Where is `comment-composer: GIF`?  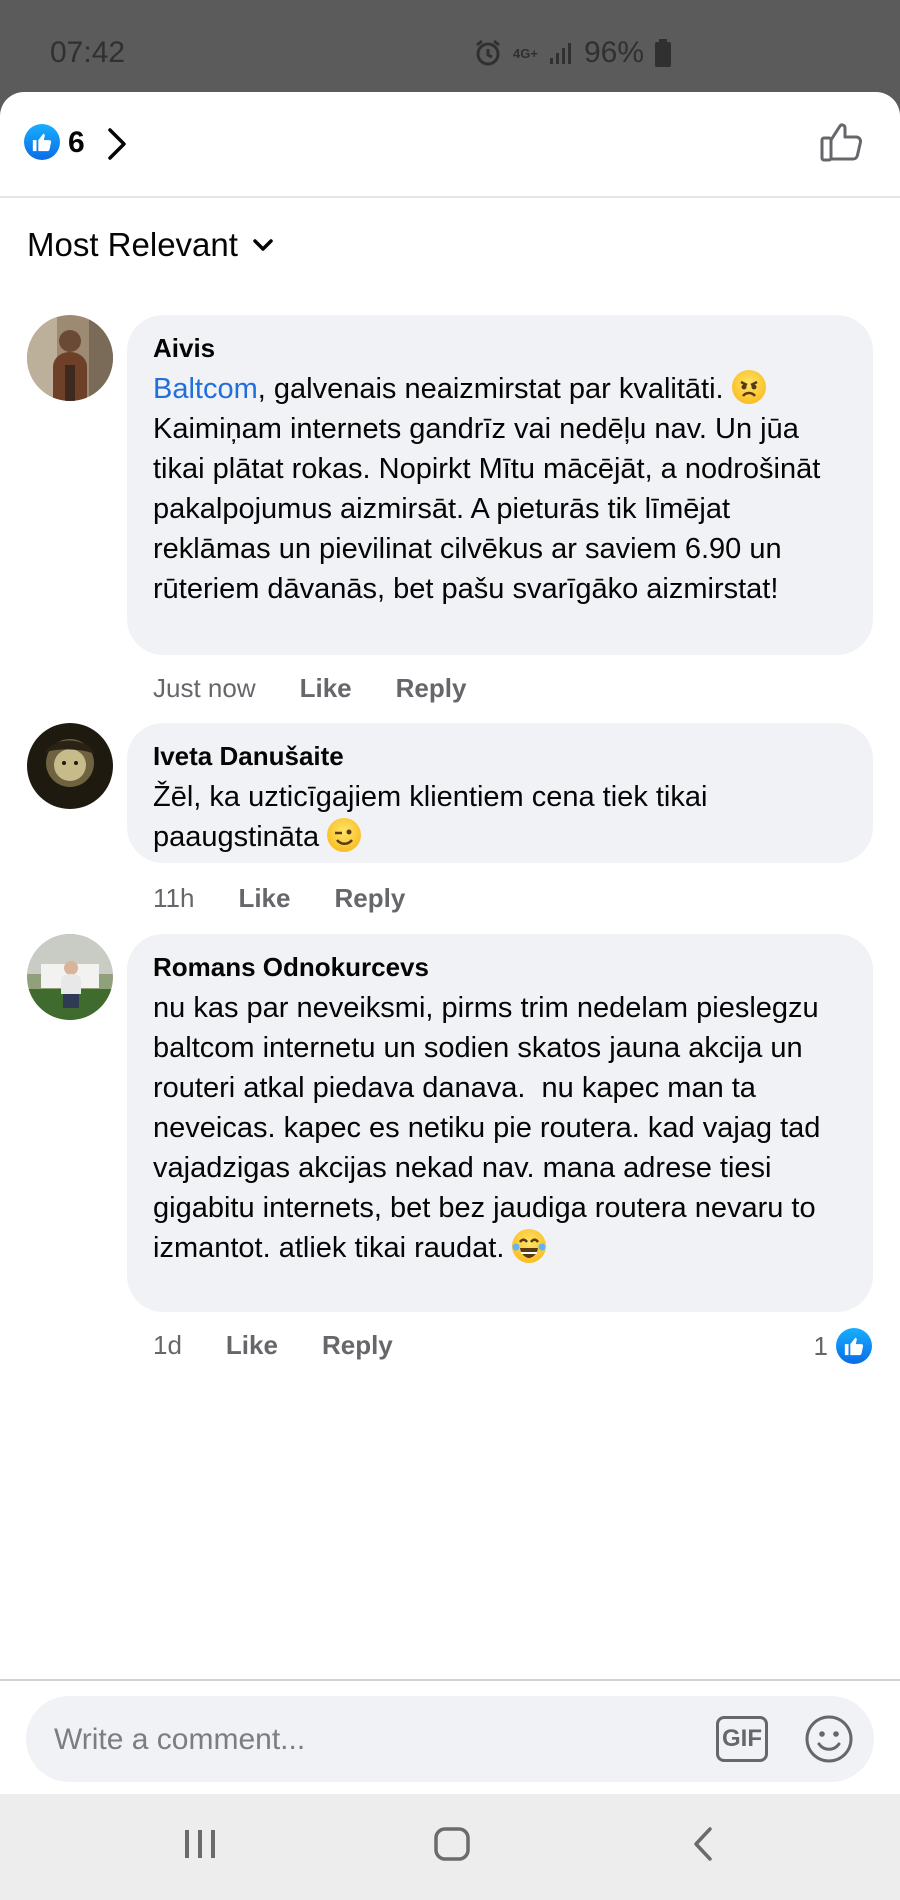
comment-composer: GIF is located at coordinates (450, 1740).